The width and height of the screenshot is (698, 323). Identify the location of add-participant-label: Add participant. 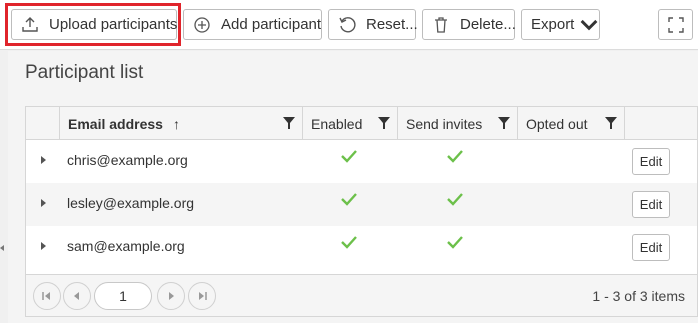
(271, 24).